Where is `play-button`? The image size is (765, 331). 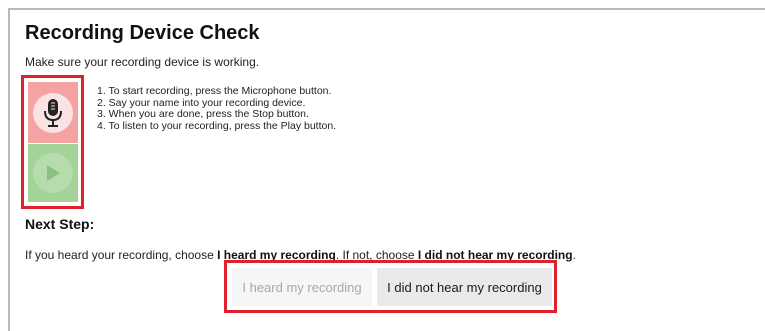 play-button is located at coordinates (53, 173).